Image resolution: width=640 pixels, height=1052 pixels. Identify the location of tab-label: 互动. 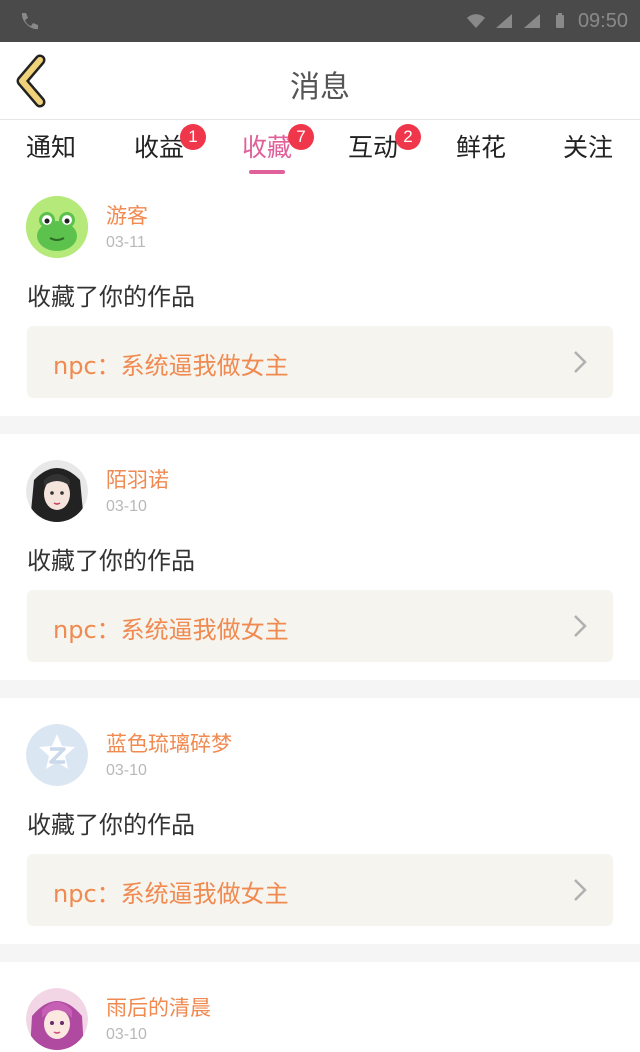
(372, 147).